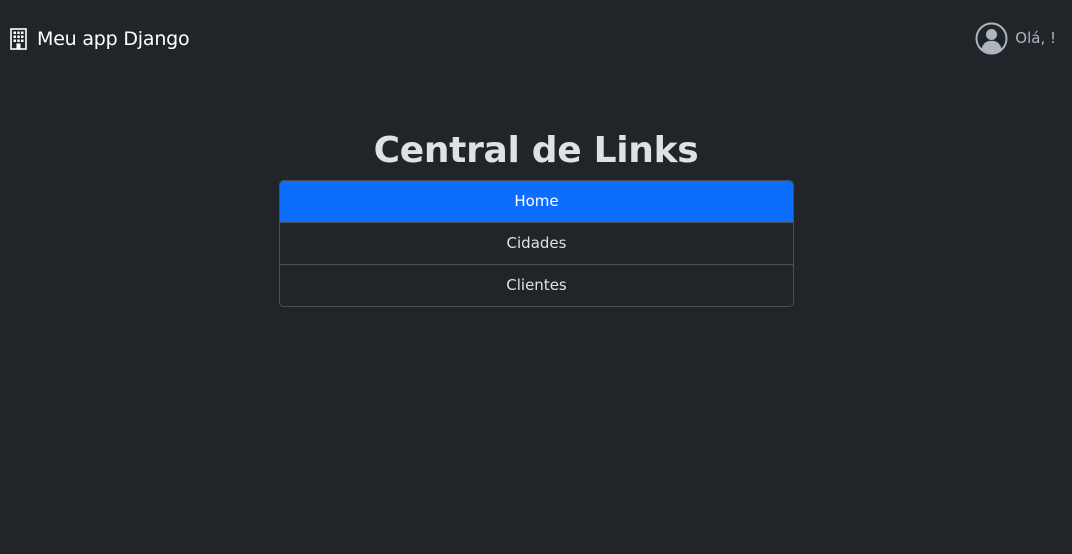 Image resolution: width=1072 pixels, height=554 pixels. Describe the element at coordinates (536, 150) in the screenshot. I see `page-title: Central de Links` at that location.